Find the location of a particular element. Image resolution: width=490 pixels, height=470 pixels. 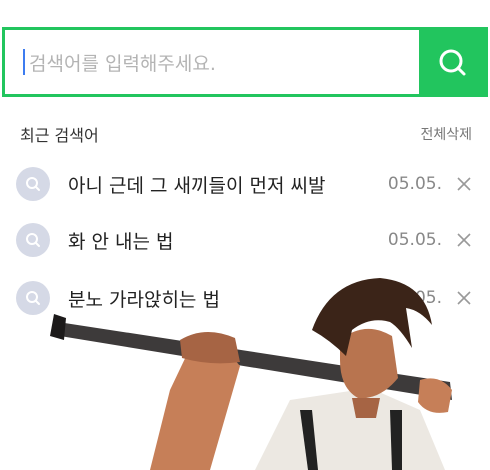

search-button is located at coordinates (452, 62).